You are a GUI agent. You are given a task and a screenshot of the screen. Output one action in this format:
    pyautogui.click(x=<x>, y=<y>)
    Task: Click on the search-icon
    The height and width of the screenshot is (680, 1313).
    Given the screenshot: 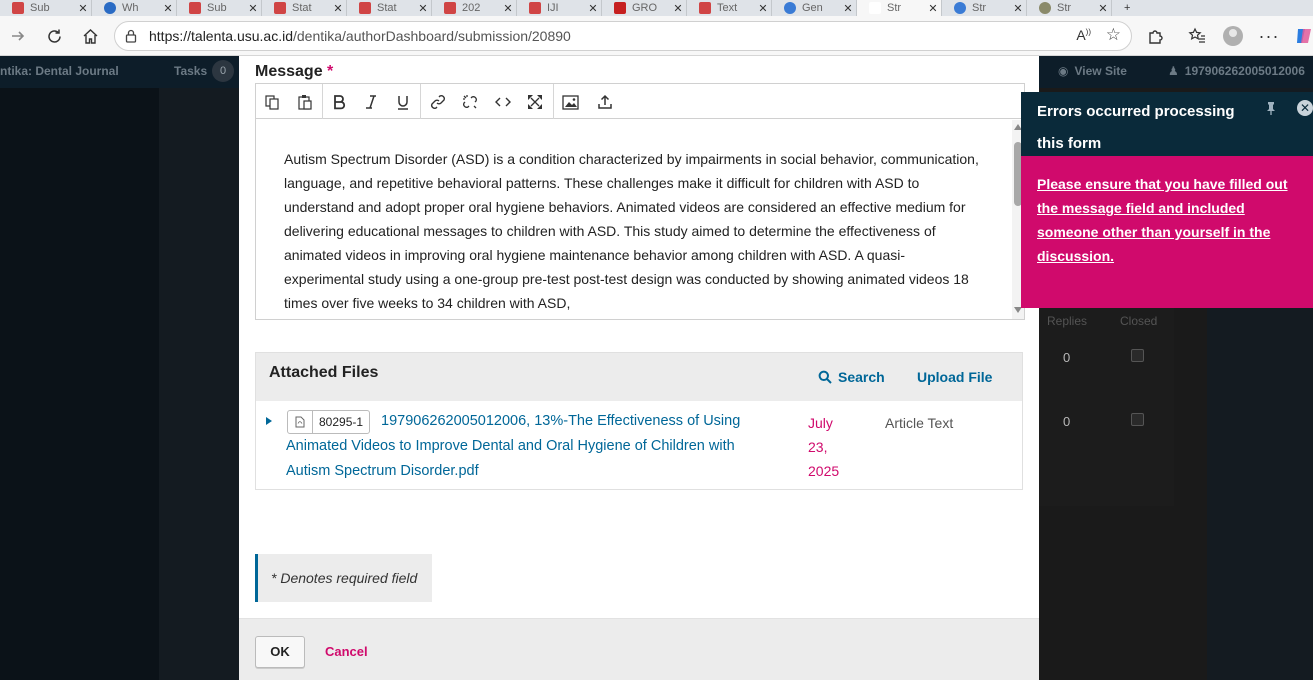 What is the action you would take?
    pyautogui.click(x=825, y=377)
    